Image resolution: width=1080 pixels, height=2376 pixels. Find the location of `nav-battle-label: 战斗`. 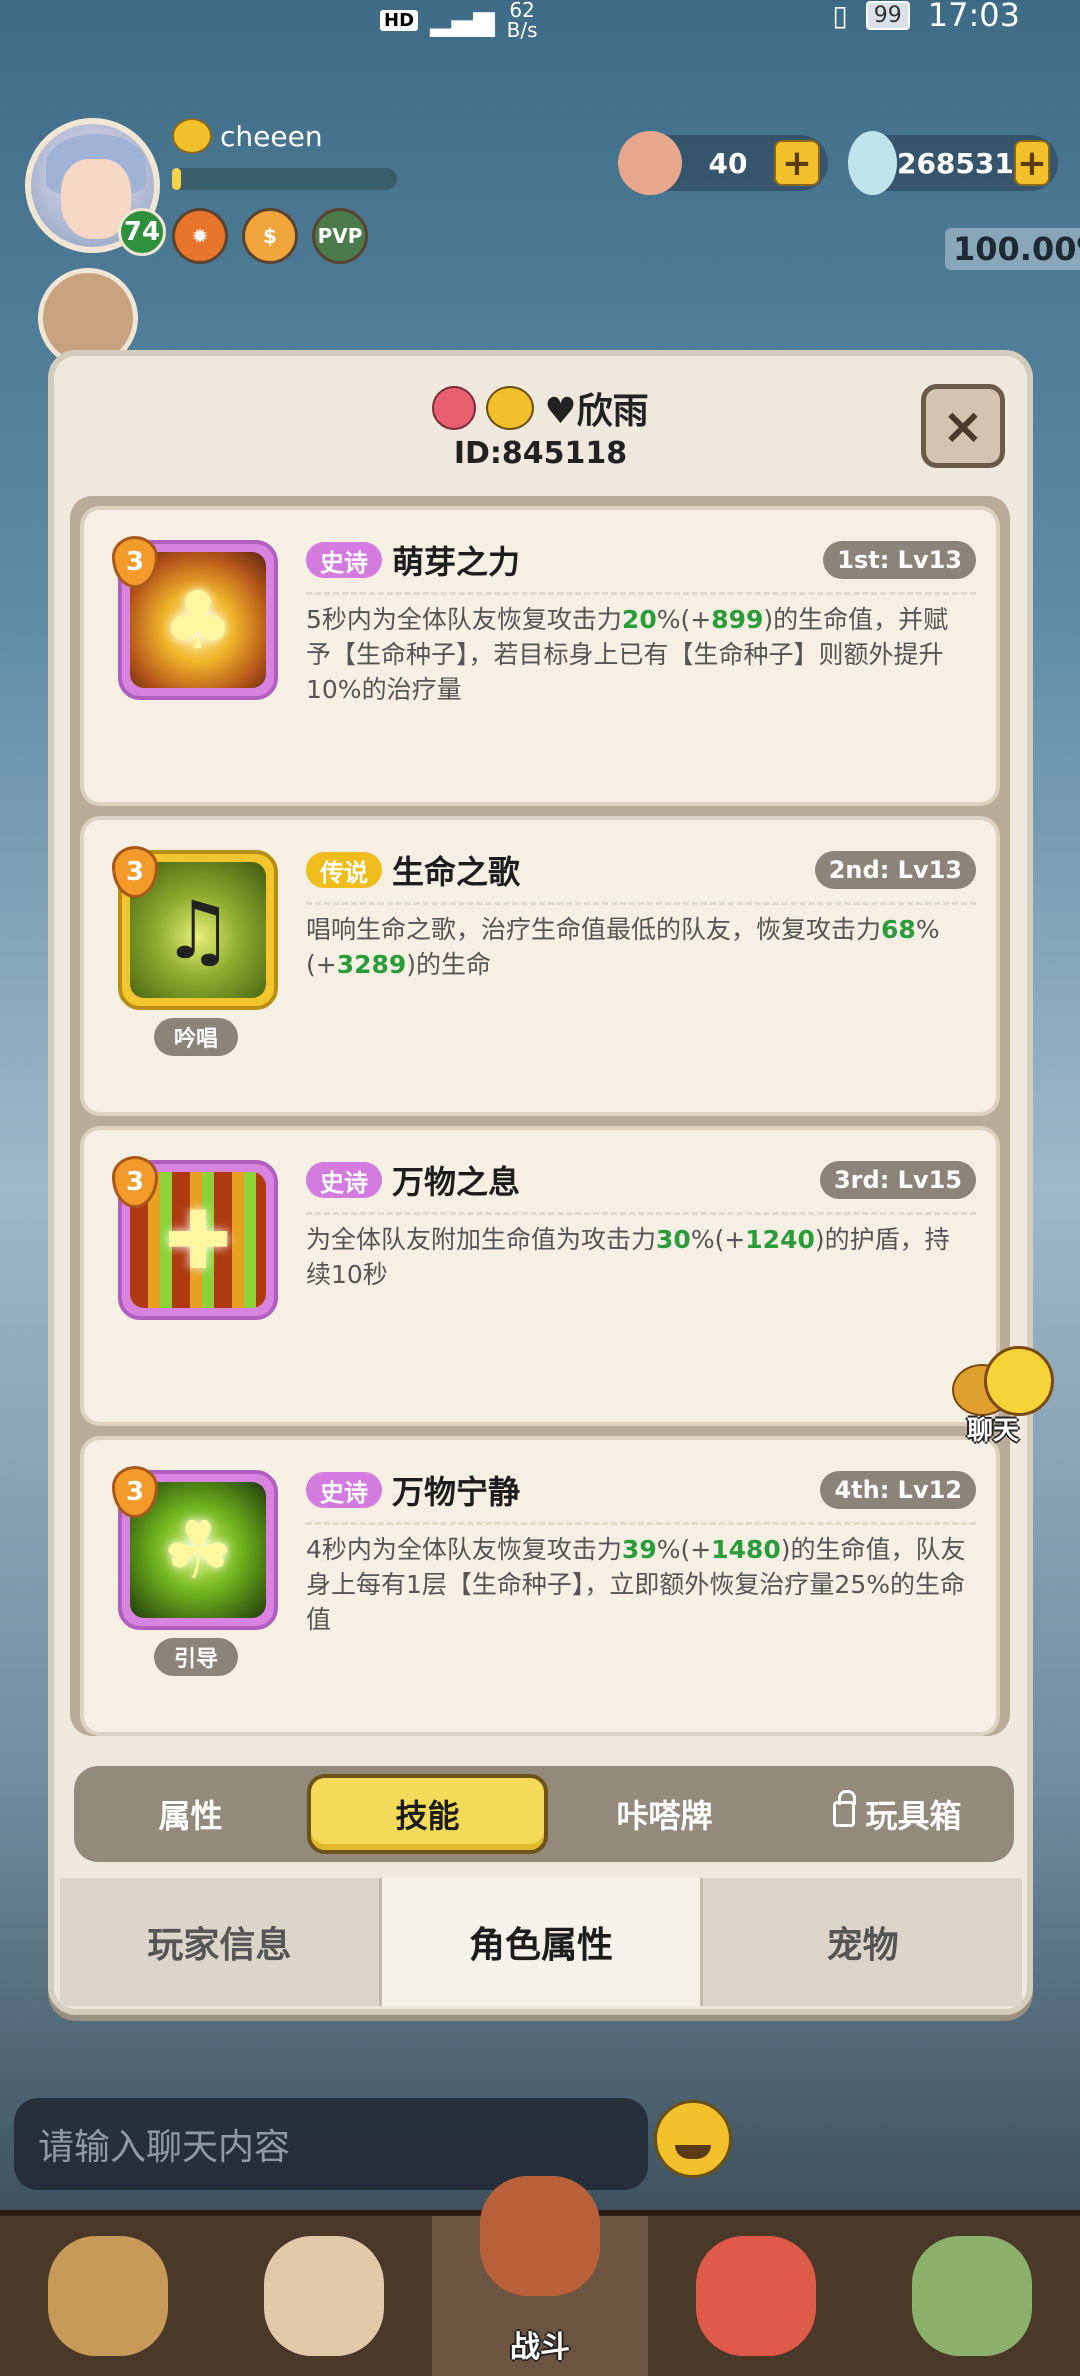

nav-battle-label: 战斗 is located at coordinates (540, 2347).